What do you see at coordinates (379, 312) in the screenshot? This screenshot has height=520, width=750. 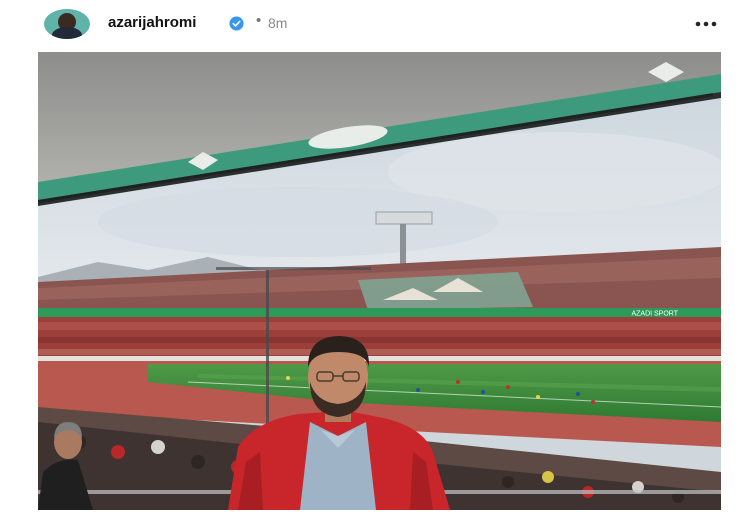 I see `advertising-banner` at bounding box center [379, 312].